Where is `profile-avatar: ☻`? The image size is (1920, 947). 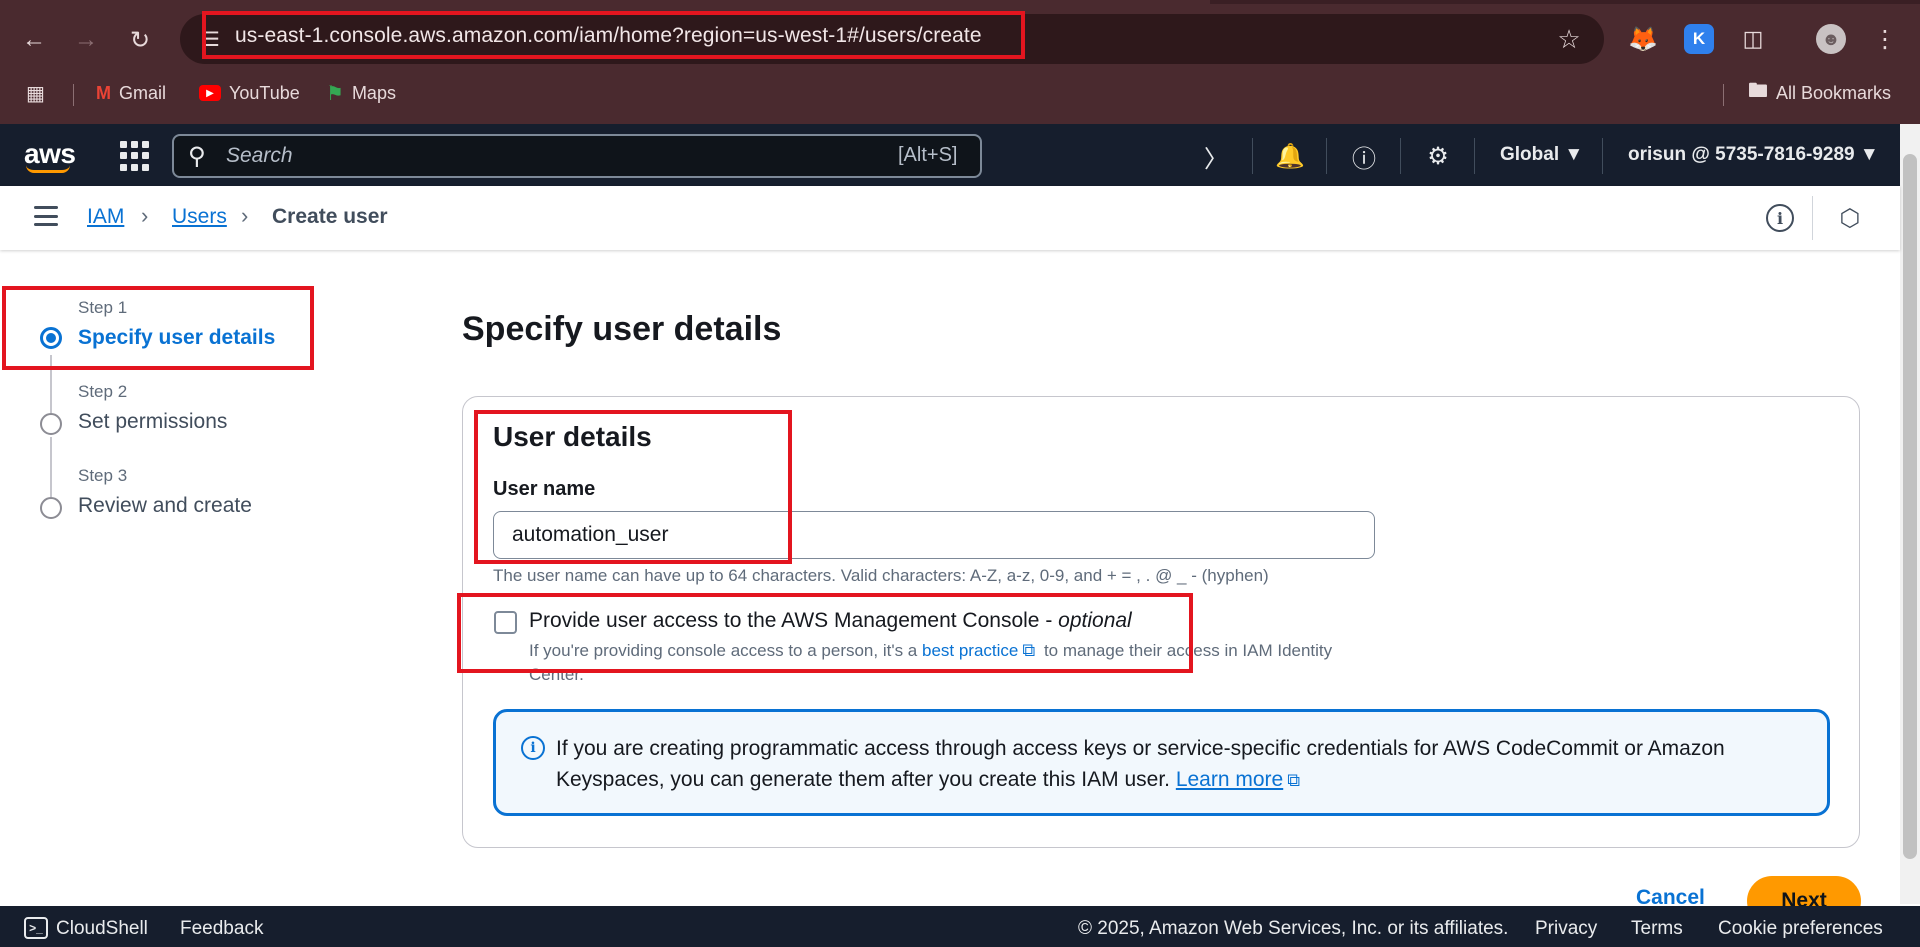 profile-avatar: ☻ is located at coordinates (1831, 39).